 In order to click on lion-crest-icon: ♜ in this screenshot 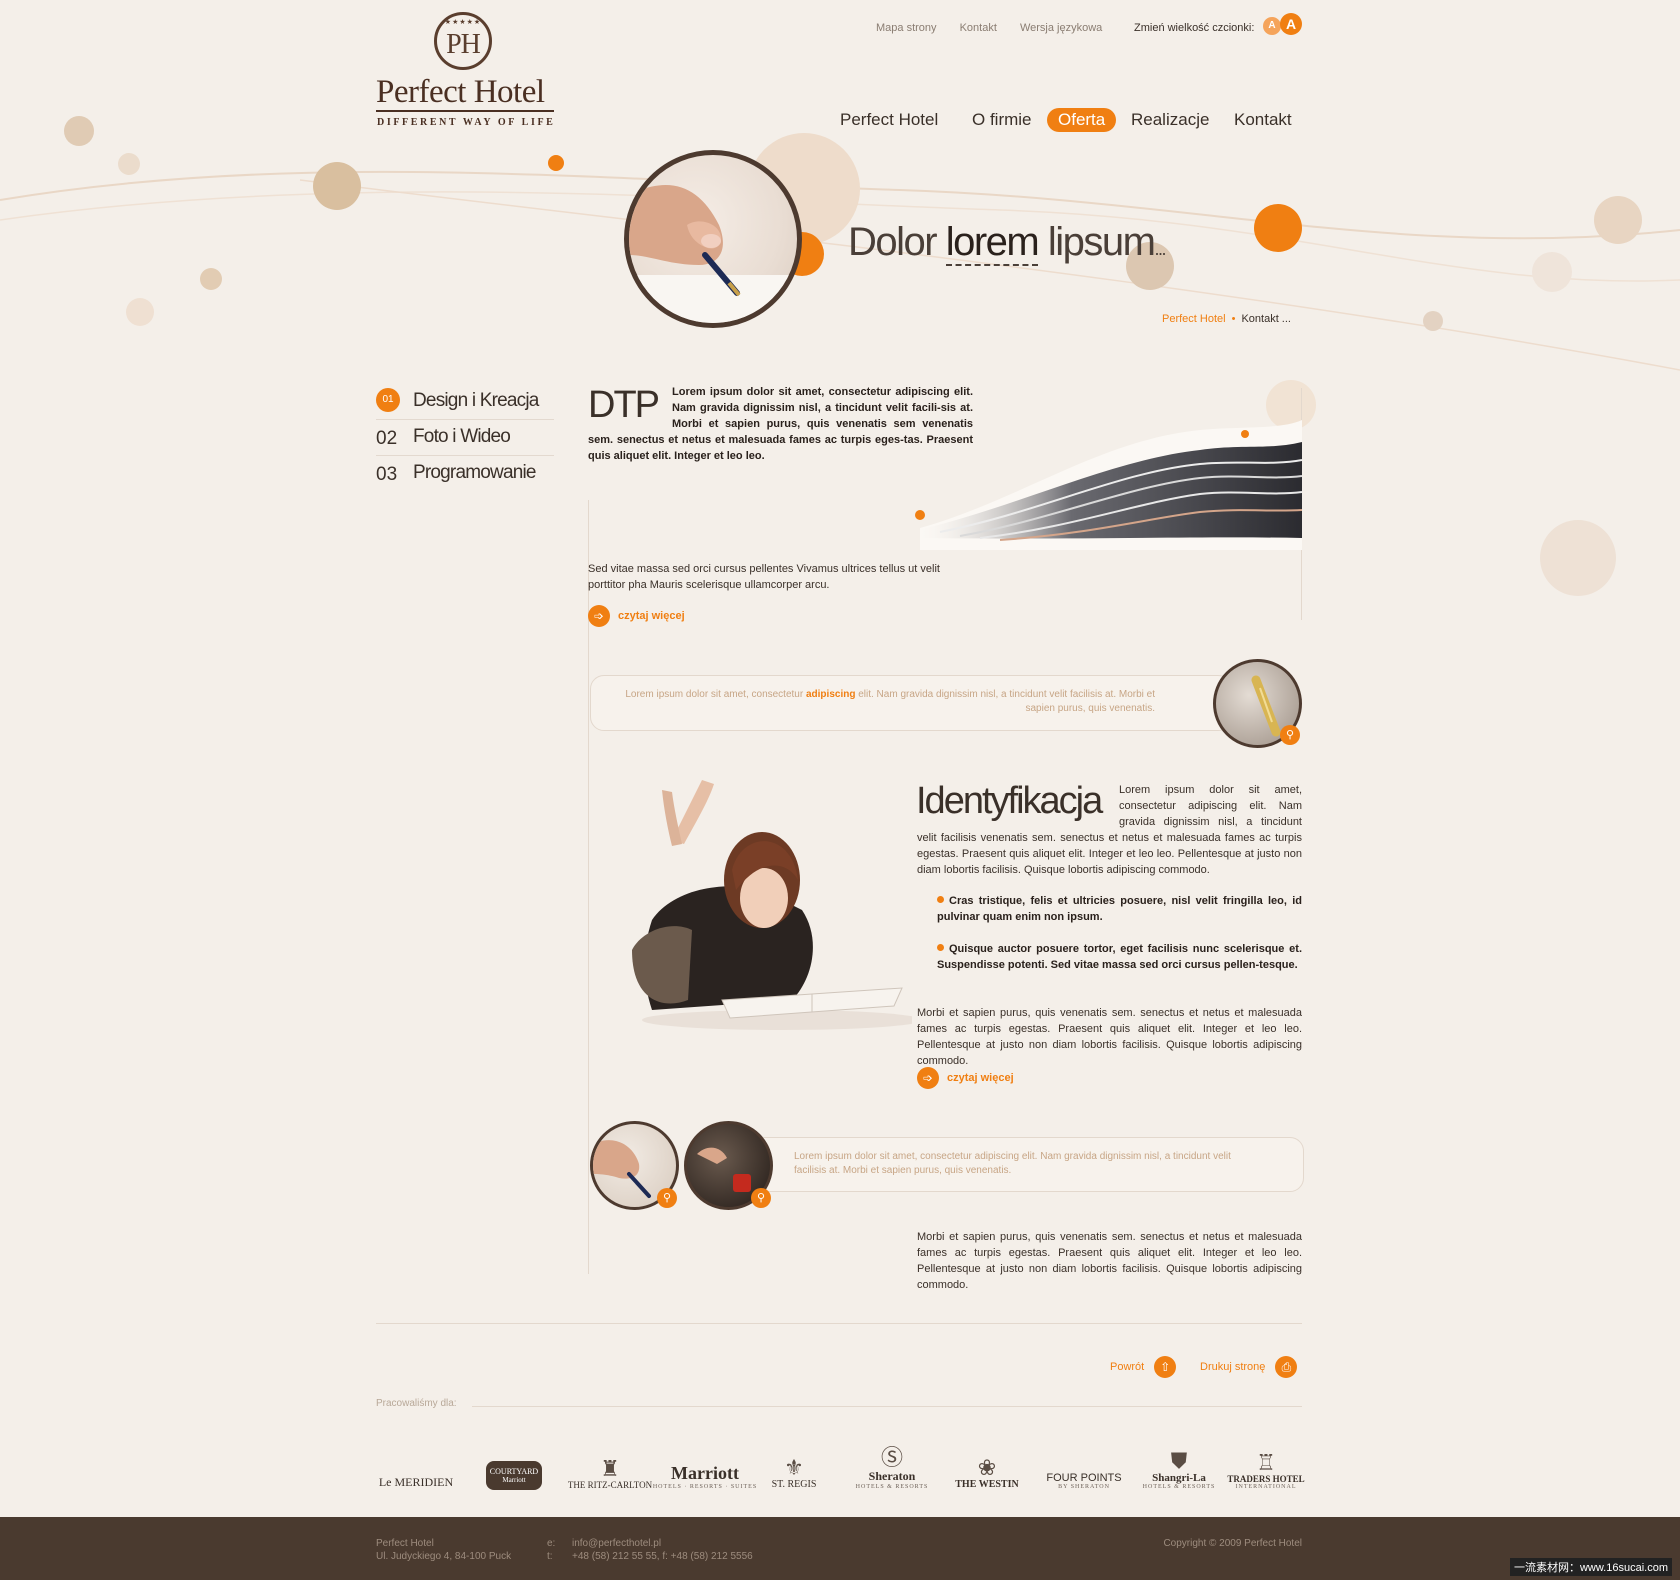, I will do `click(610, 1468)`.